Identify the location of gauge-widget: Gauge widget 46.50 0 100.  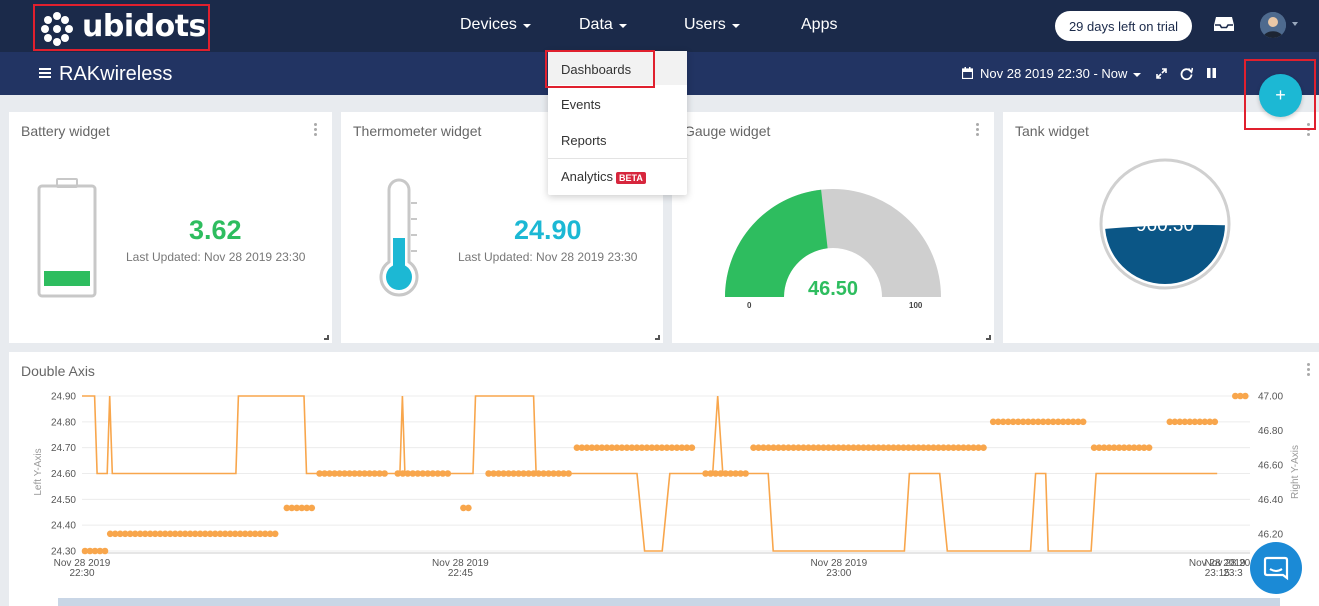
(833, 227).